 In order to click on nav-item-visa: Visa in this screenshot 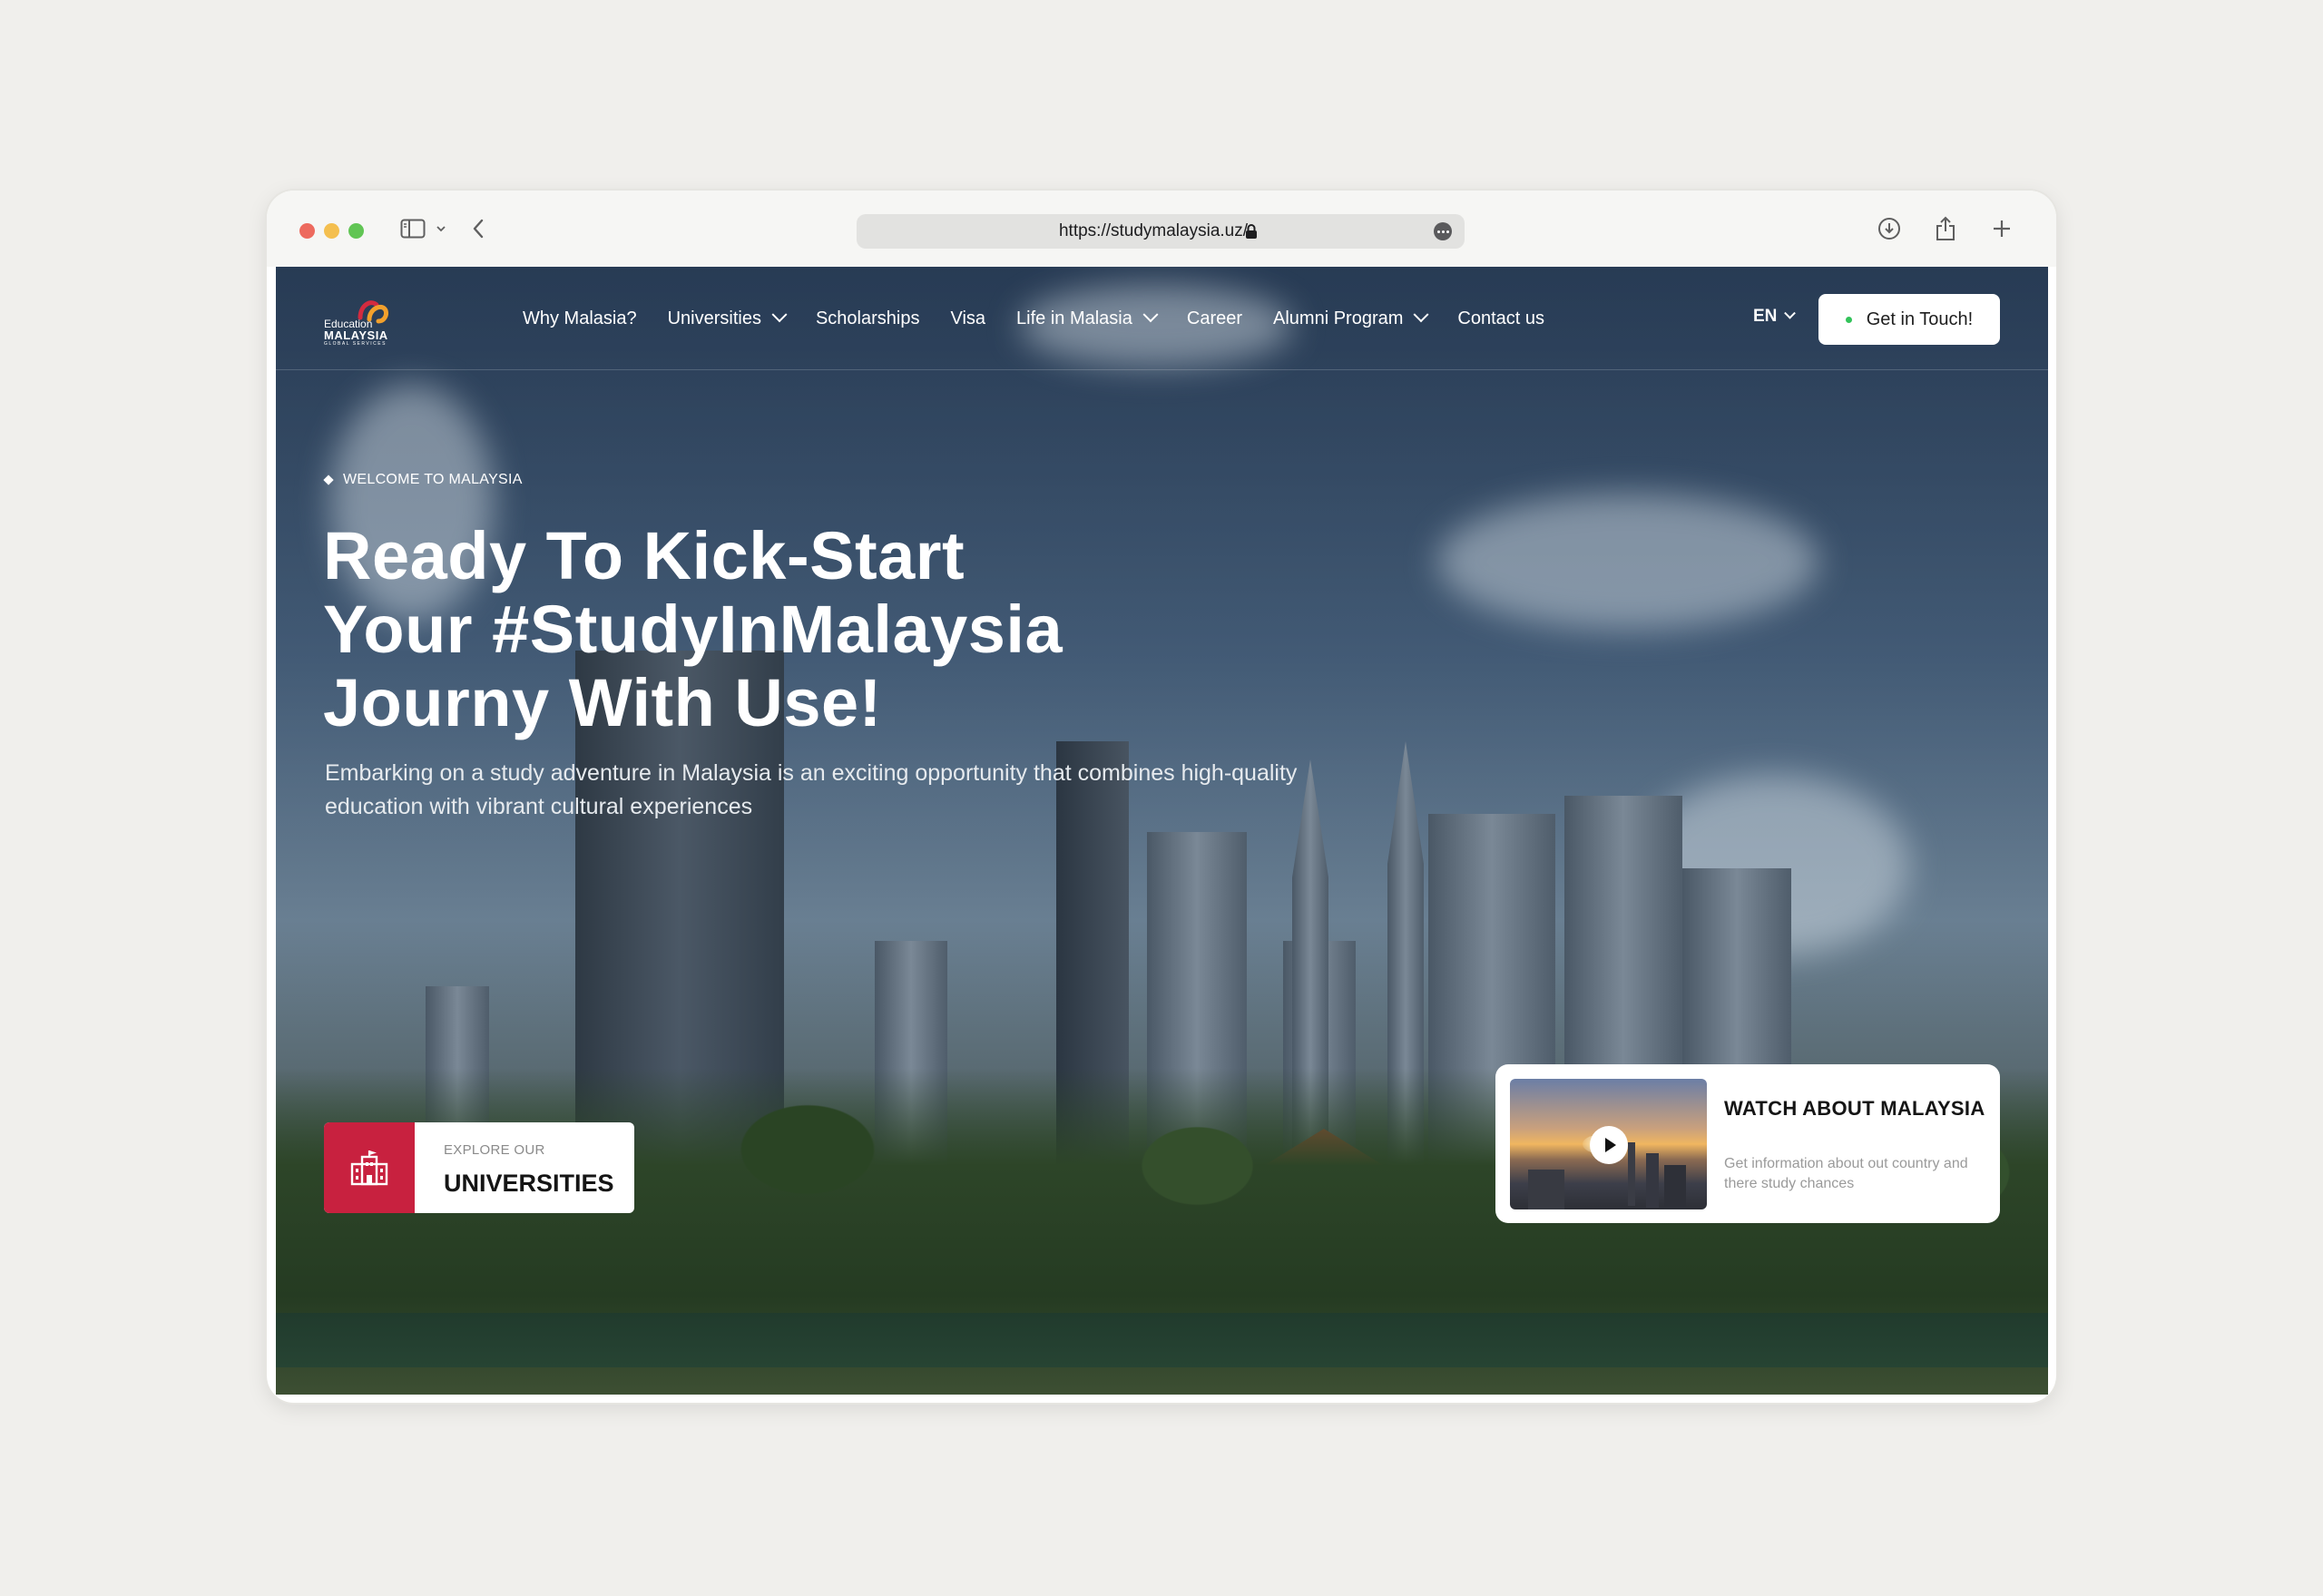, I will do `click(968, 318)`.